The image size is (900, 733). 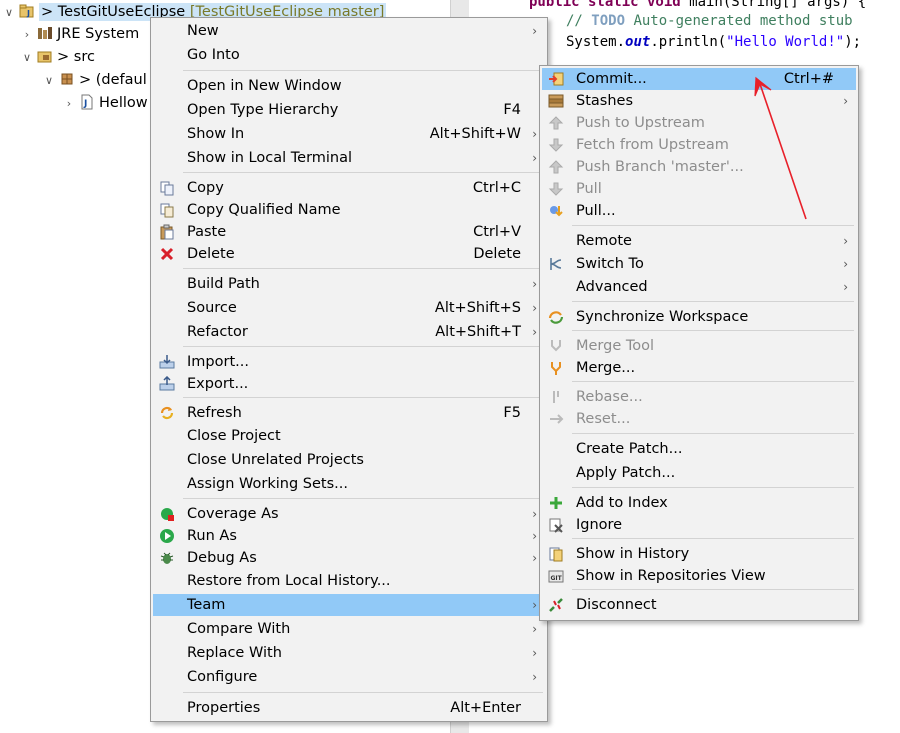 I want to click on menu-item-properties: Properties Alt+Enter, so click(x=349, y=708).